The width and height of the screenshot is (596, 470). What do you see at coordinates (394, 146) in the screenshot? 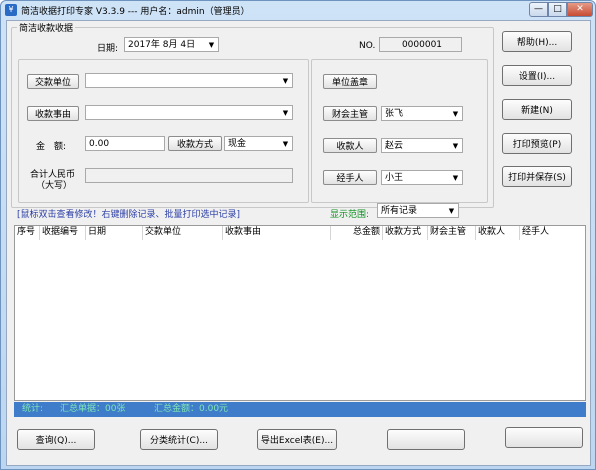
I see `payee-value: 赵云` at bounding box center [394, 146].